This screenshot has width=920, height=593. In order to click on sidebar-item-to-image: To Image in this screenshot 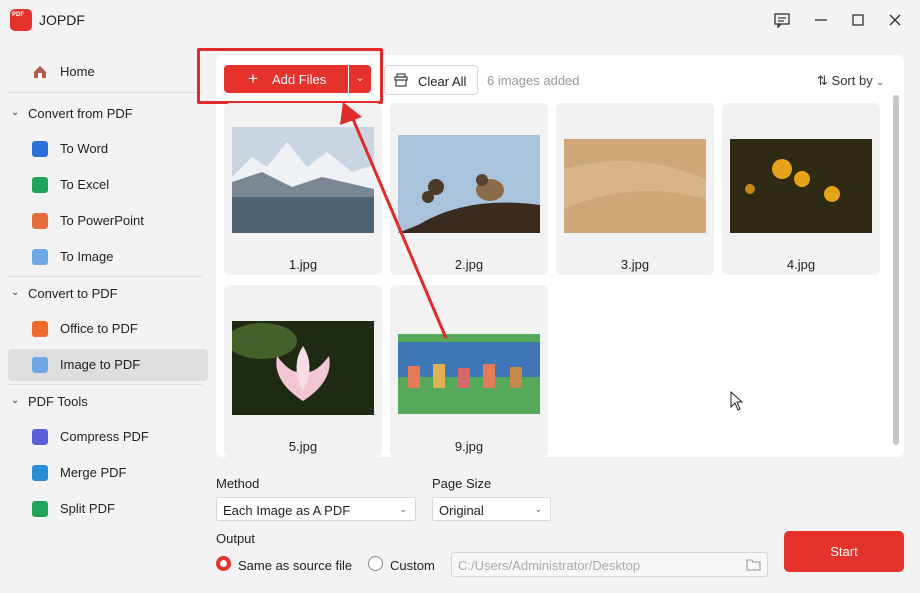, I will do `click(108, 257)`.